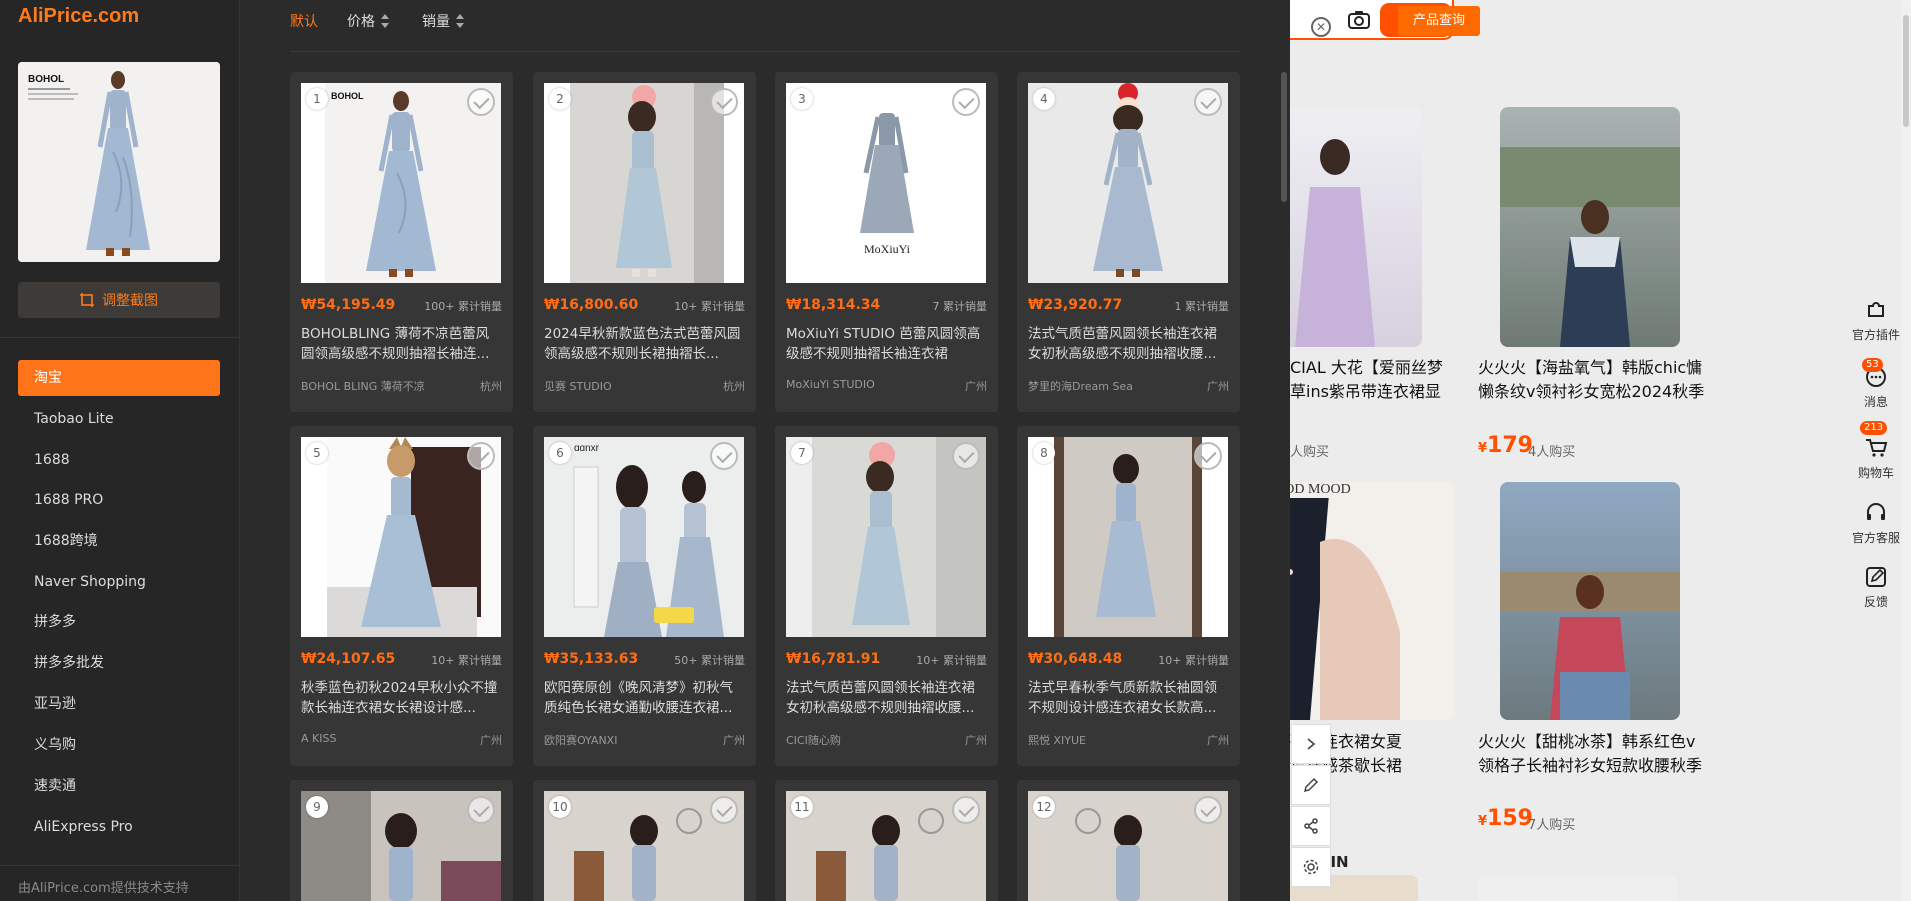  Describe the element at coordinates (580, 740) in the screenshot. I see `shop-name: 欧阳赛OYANXI` at that location.